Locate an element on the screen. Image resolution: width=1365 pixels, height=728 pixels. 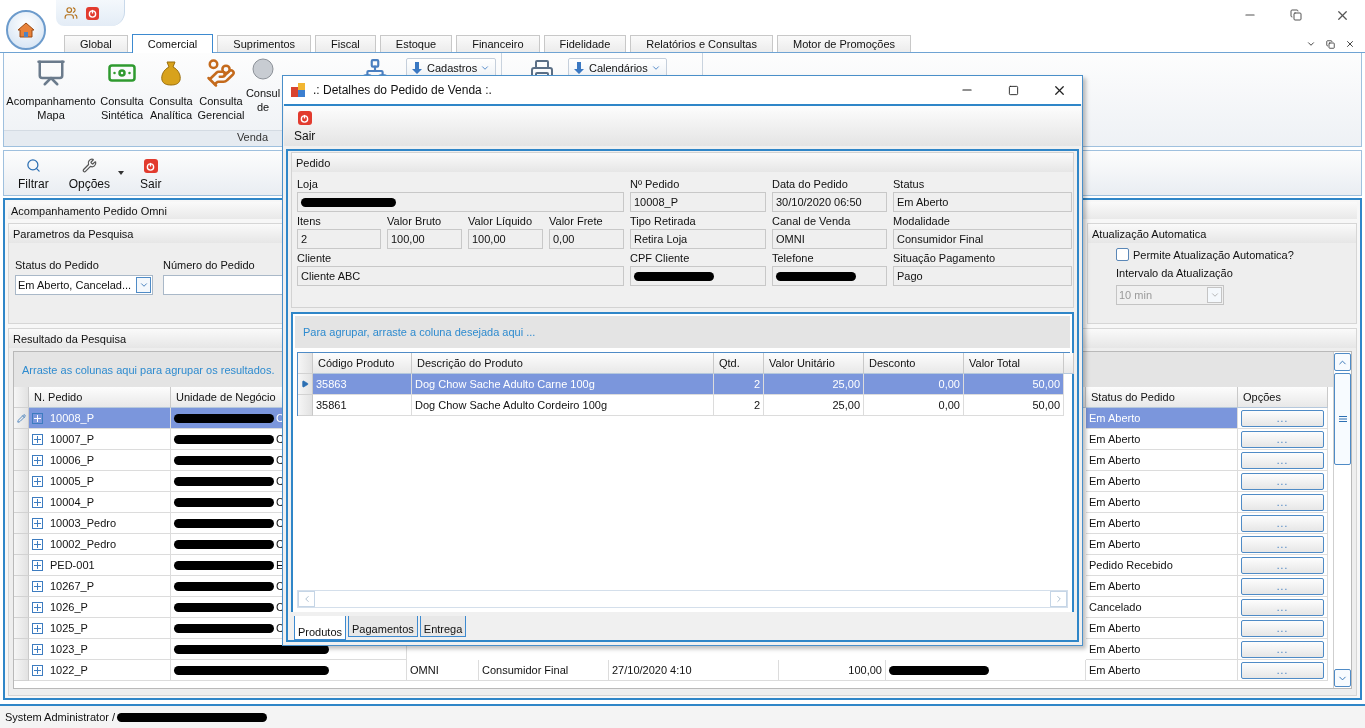
table-cell: 27/10/2020 4:10 is located at coordinates (694, 670).